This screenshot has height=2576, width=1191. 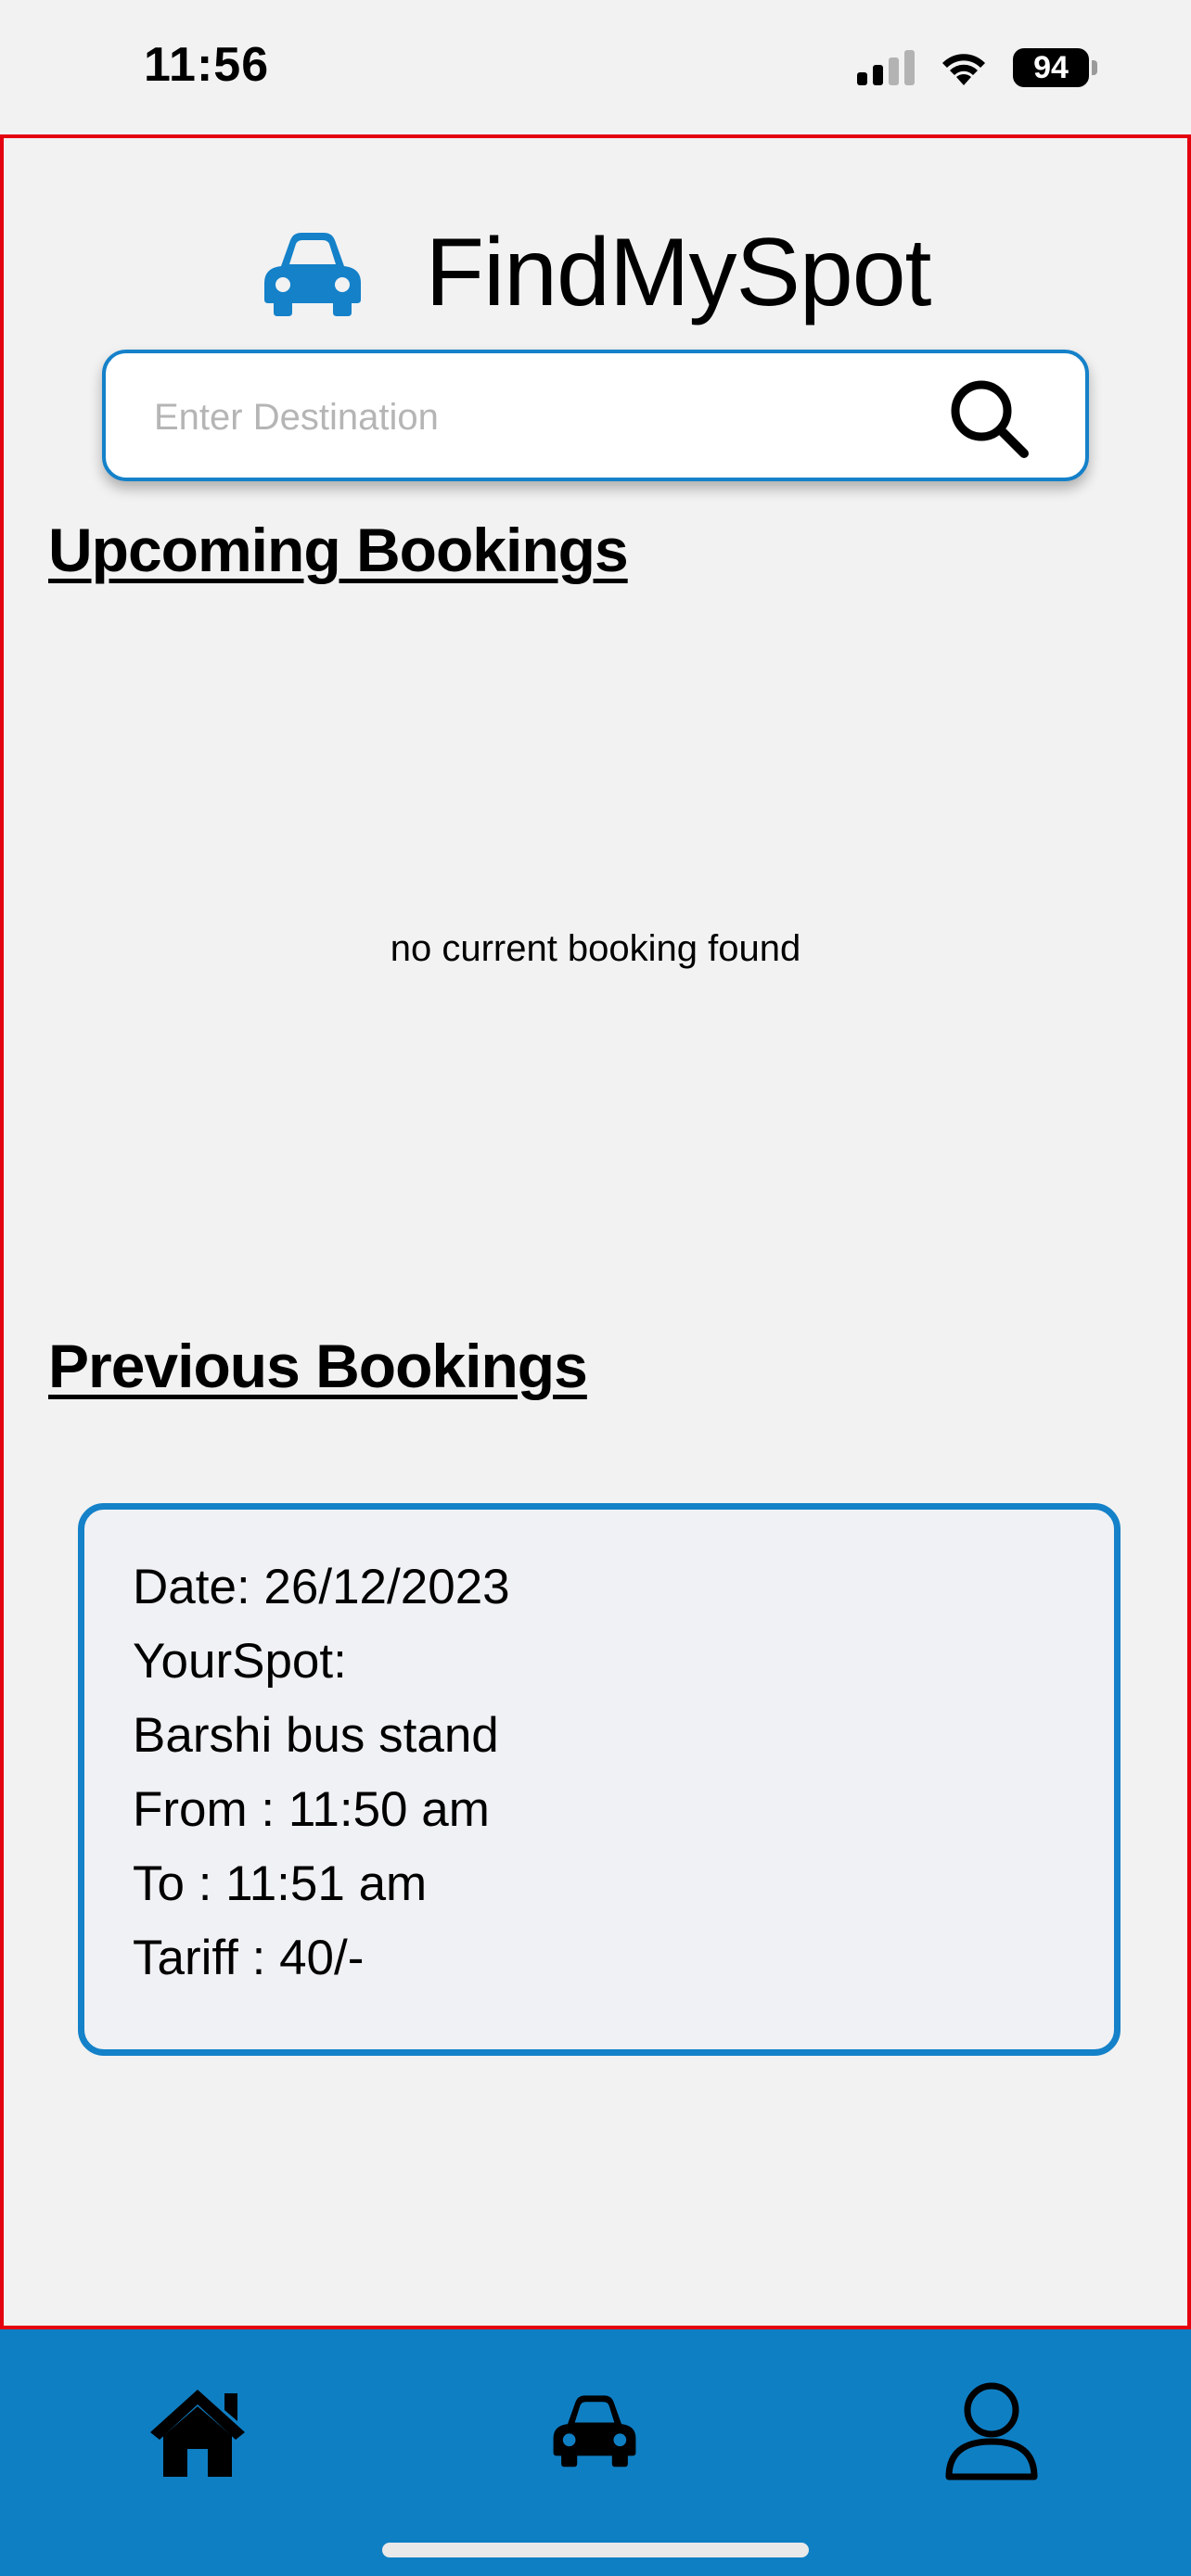 I want to click on booking-from-time: From : 11:50 am, so click(x=311, y=1809).